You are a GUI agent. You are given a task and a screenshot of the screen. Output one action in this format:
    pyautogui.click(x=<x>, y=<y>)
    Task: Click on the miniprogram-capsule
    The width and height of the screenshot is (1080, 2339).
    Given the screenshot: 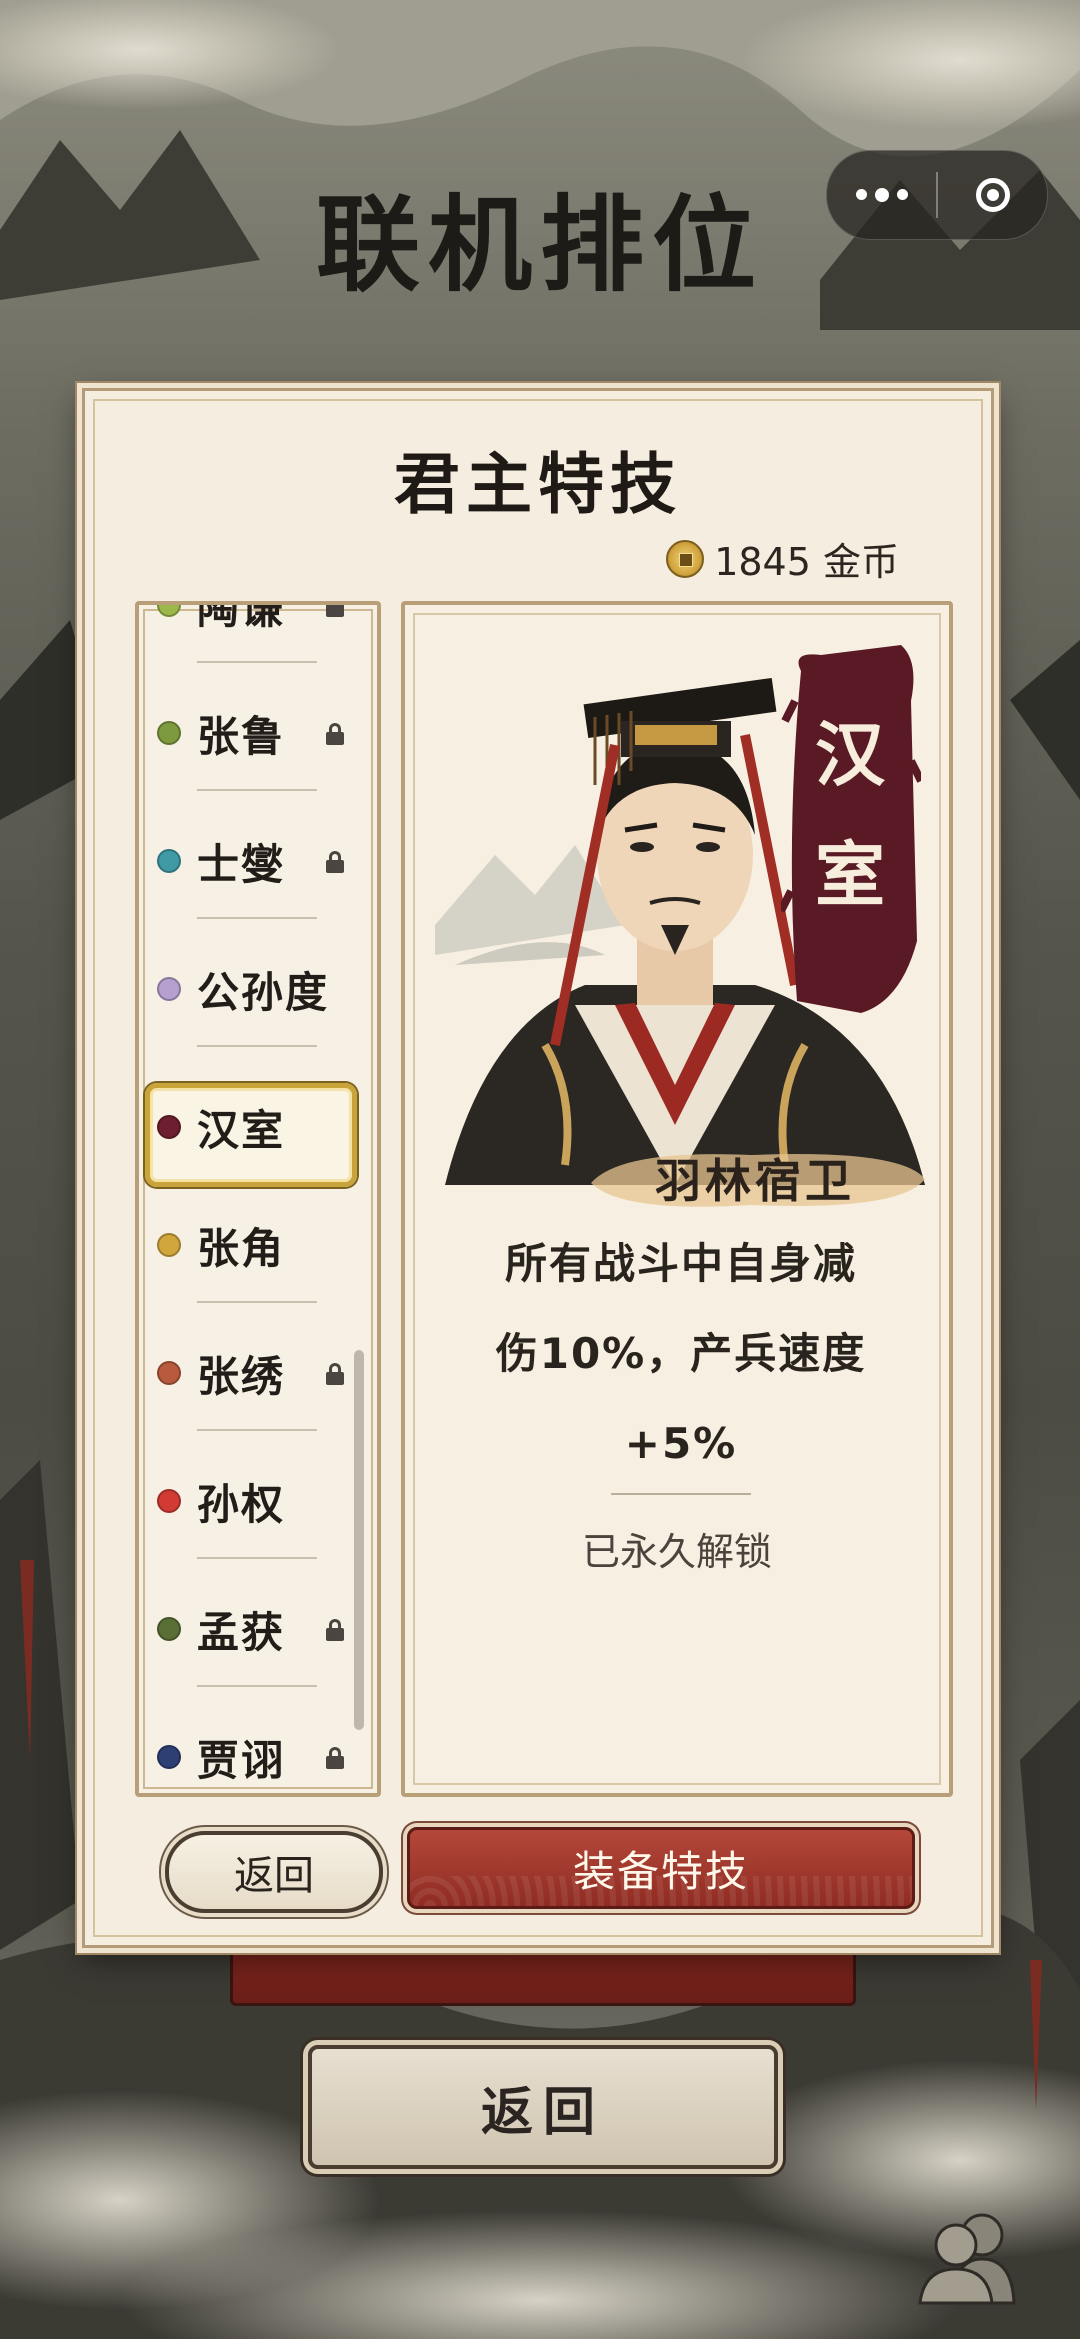 What is the action you would take?
    pyautogui.click(x=937, y=195)
    